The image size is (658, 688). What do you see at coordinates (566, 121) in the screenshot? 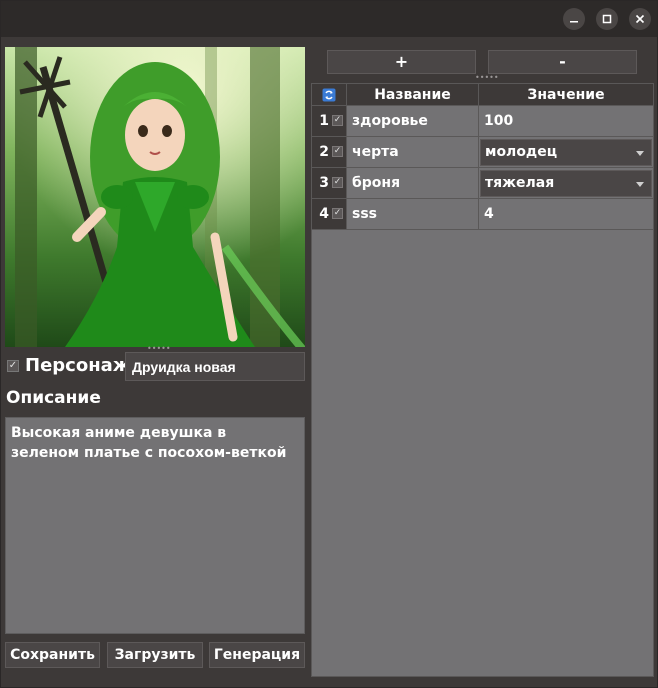
I see `row-value-cell: 100` at bounding box center [566, 121].